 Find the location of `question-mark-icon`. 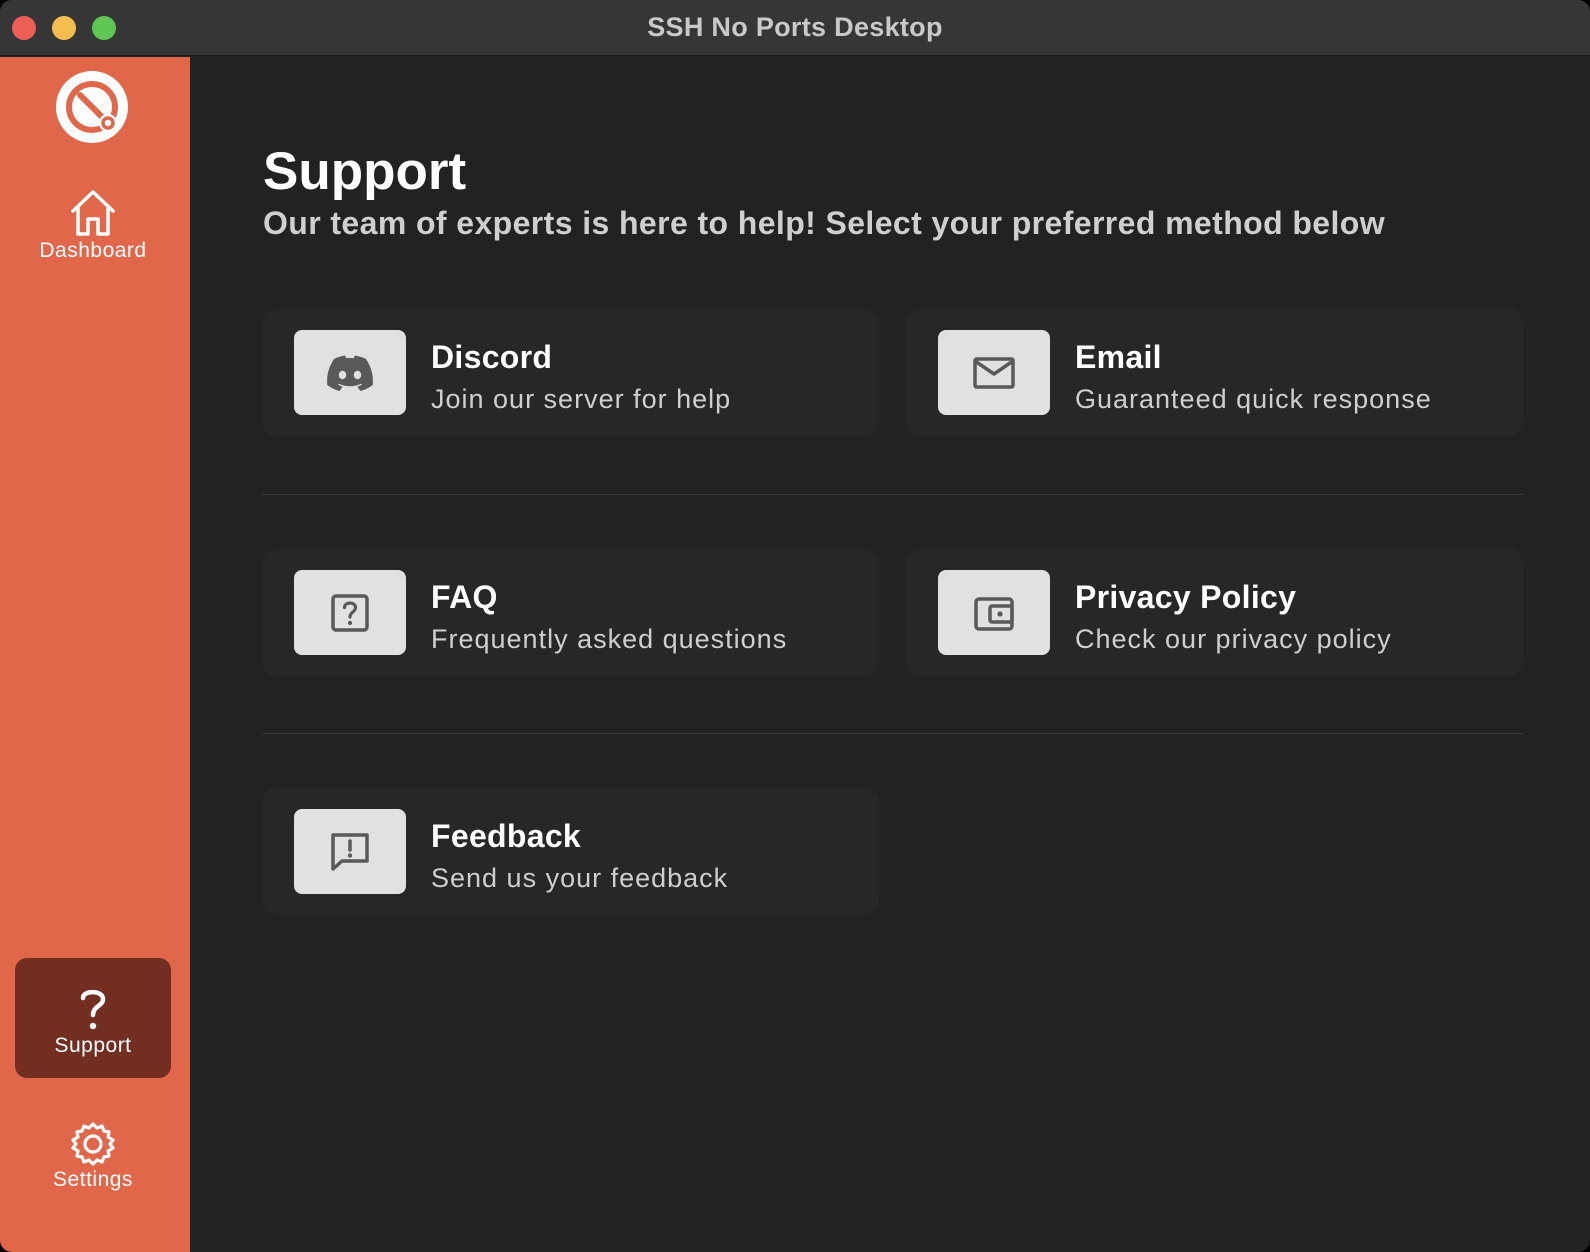

question-mark-icon is located at coordinates (93, 1009).